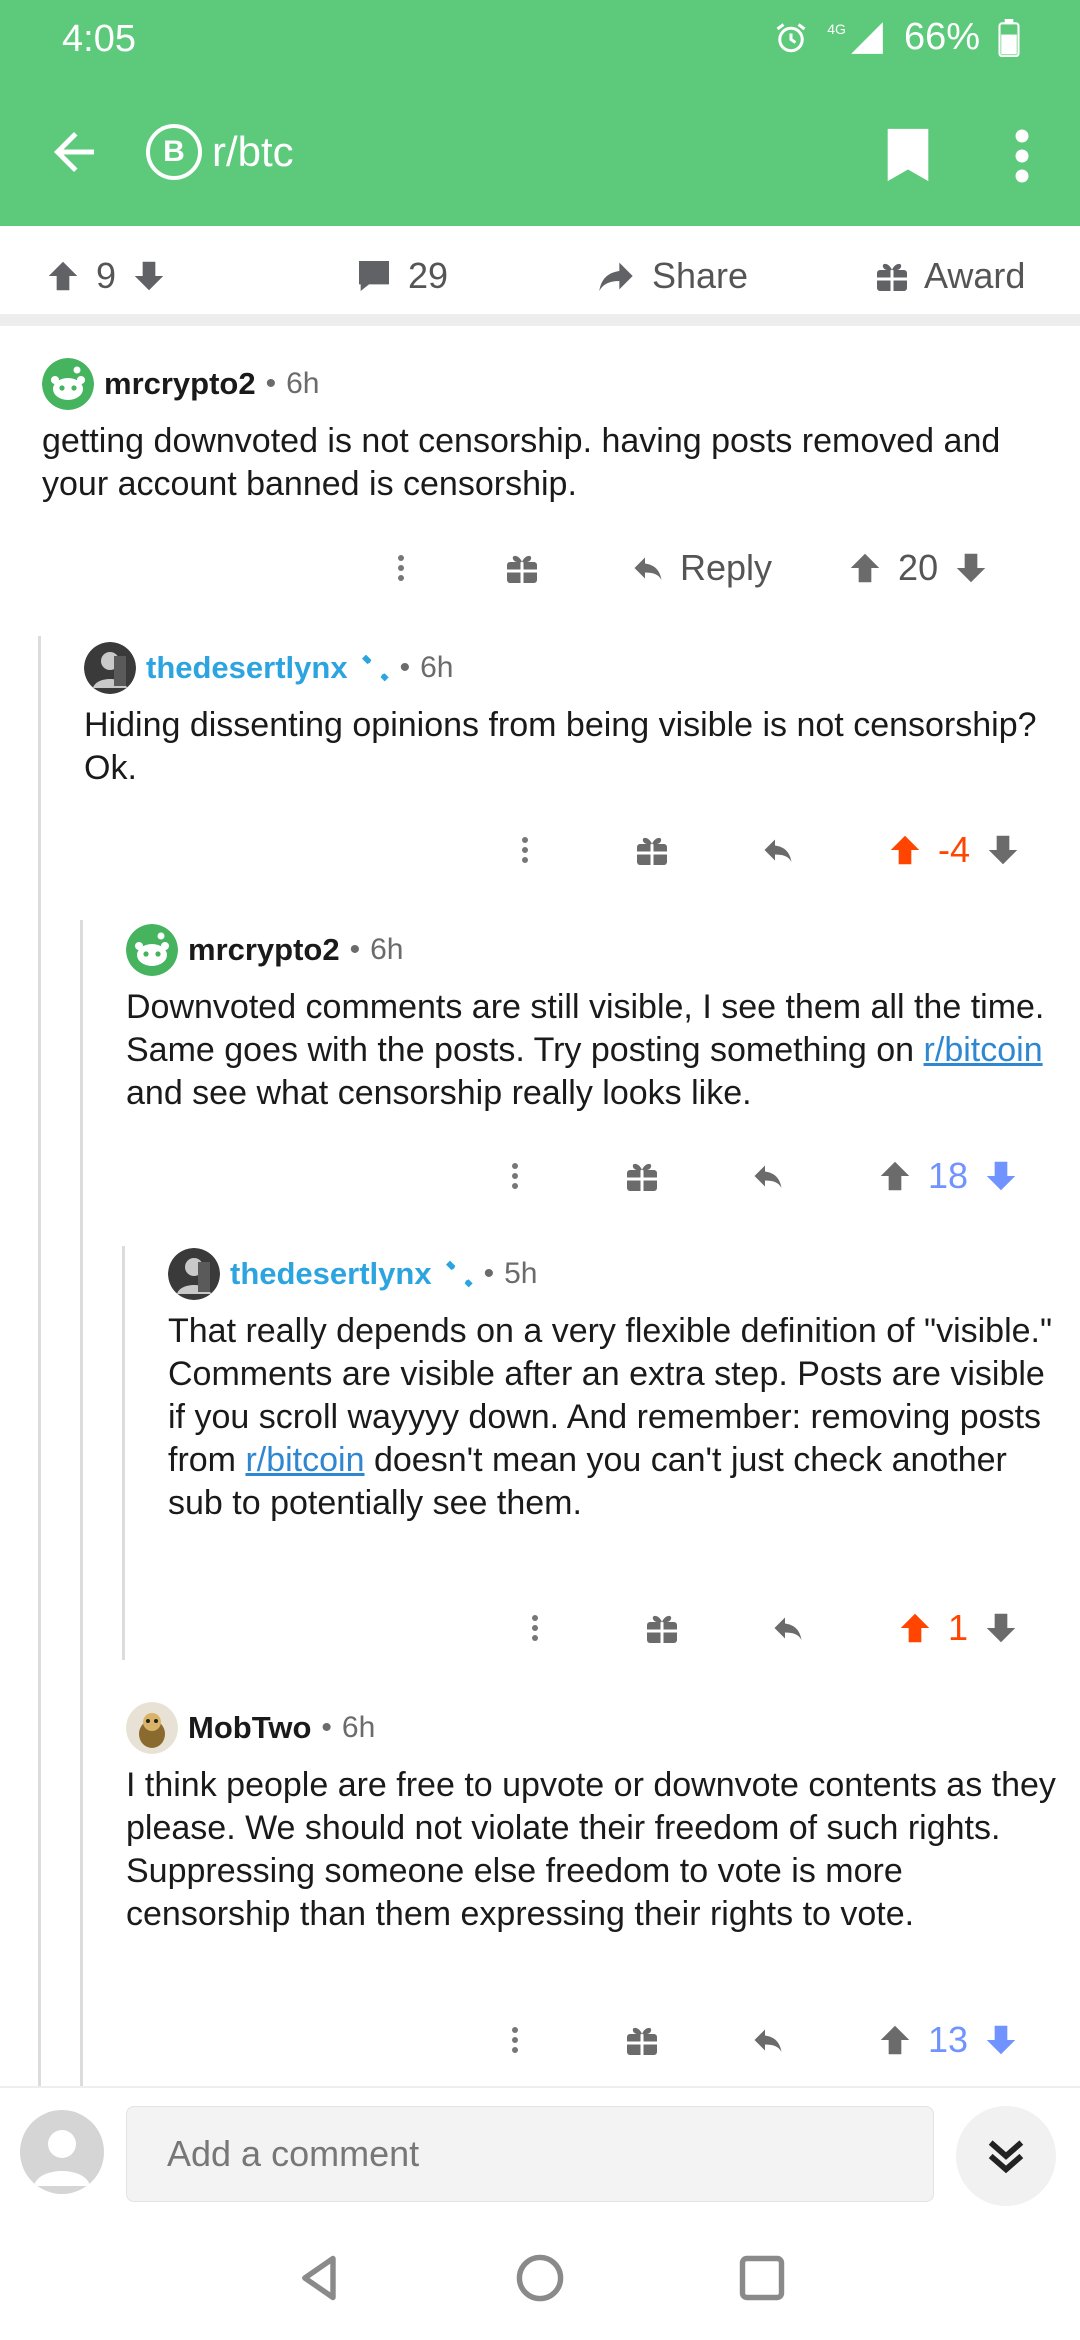  What do you see at coordinates (253, 152) in the screenshot?
I see `subreddit-name: r/btc` at bounding box center [253, 152].